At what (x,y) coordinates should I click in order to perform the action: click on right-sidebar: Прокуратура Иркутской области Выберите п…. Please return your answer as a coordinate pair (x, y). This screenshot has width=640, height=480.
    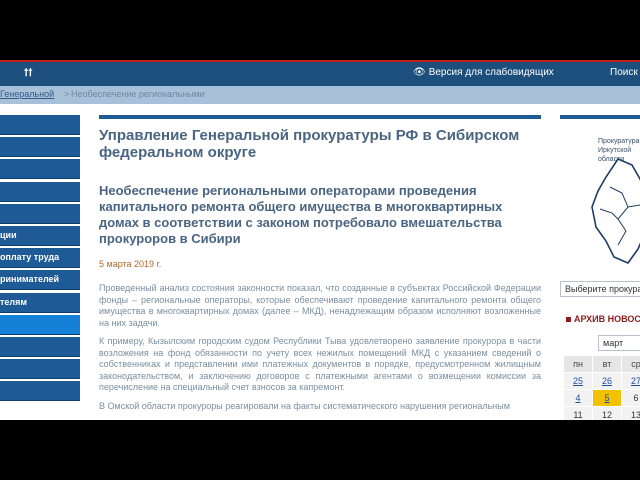
    Looking at the image, I should click on (600, 267).